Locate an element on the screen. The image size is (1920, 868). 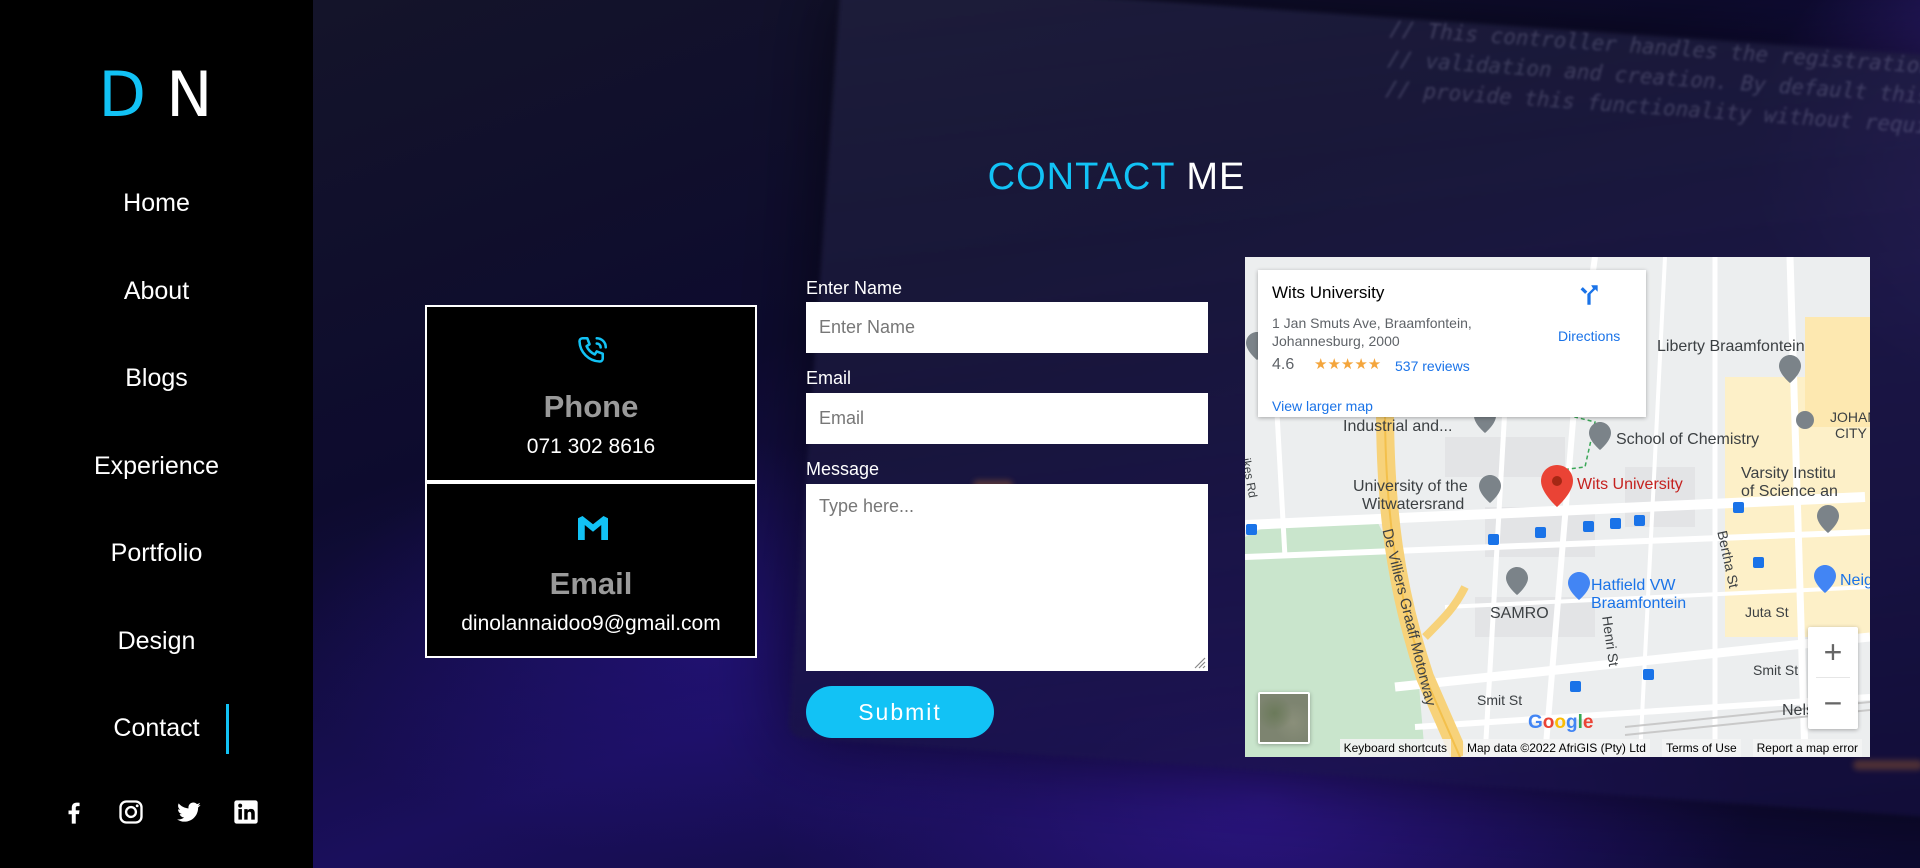
map-label-chemistry: School of Chemistry is located at coordinates (1688, 439).